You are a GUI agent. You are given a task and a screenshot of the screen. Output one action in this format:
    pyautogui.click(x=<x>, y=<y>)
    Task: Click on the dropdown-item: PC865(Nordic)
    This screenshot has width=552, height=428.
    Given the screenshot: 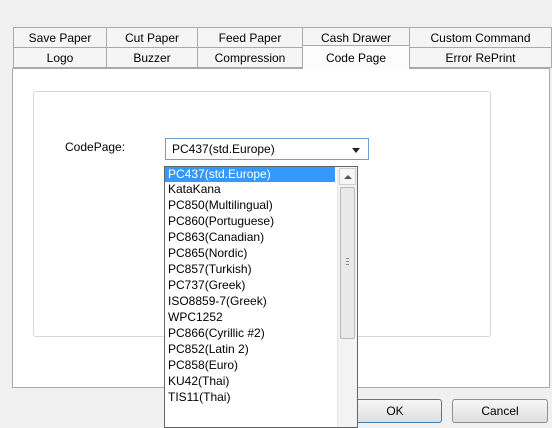 What is the action you would take?
    pyautogui.click(x=250, y=253)
    